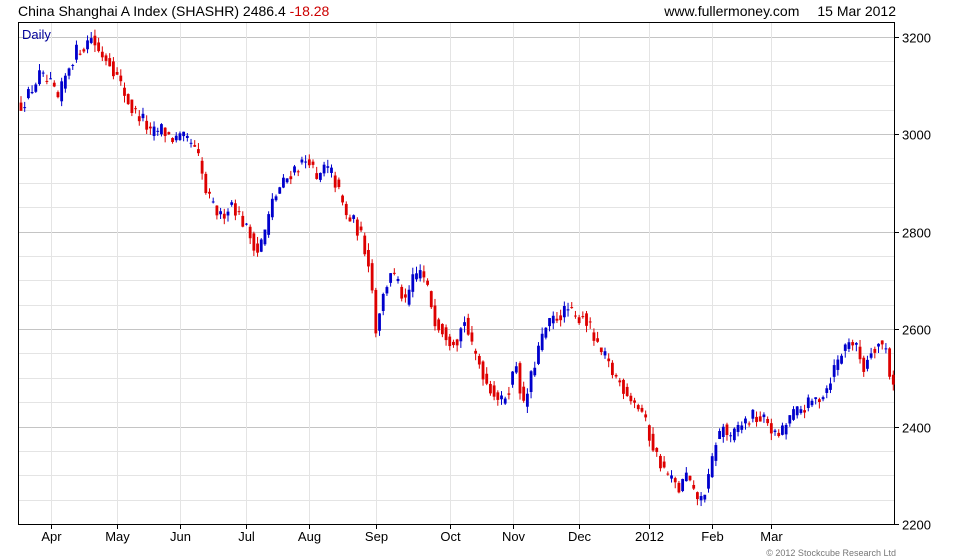 The height and width of the screenshot is (560, 980). What do you see at coordinates (117, 536) in the screenshot?
I see `x-tick-label: May` at bounding box center [117, 536].